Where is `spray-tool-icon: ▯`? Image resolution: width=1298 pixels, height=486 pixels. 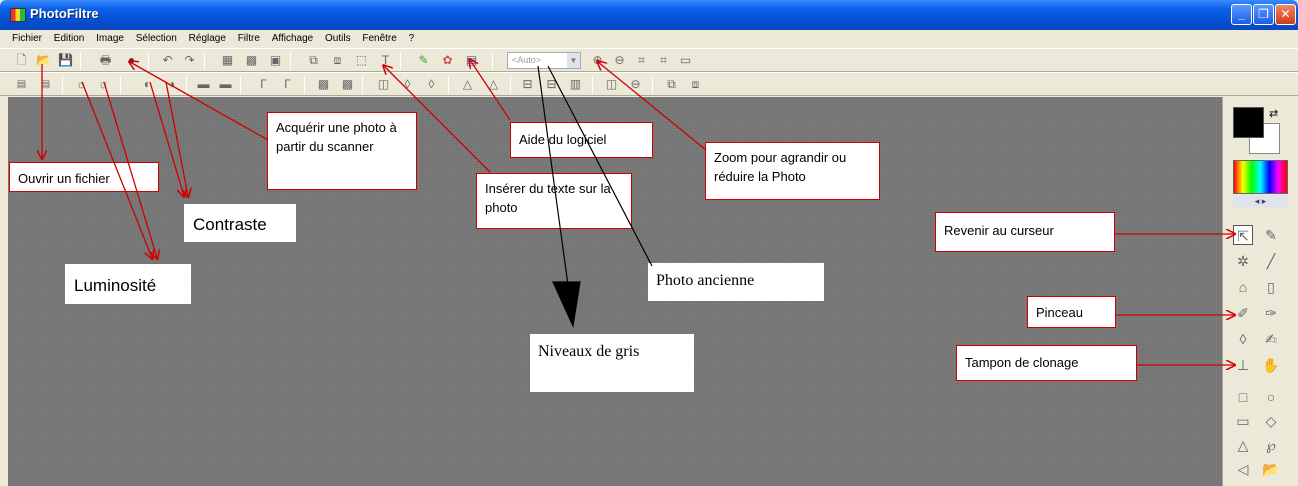 spray-tool-icon: ▯ is located at coordinates (1271, 287).